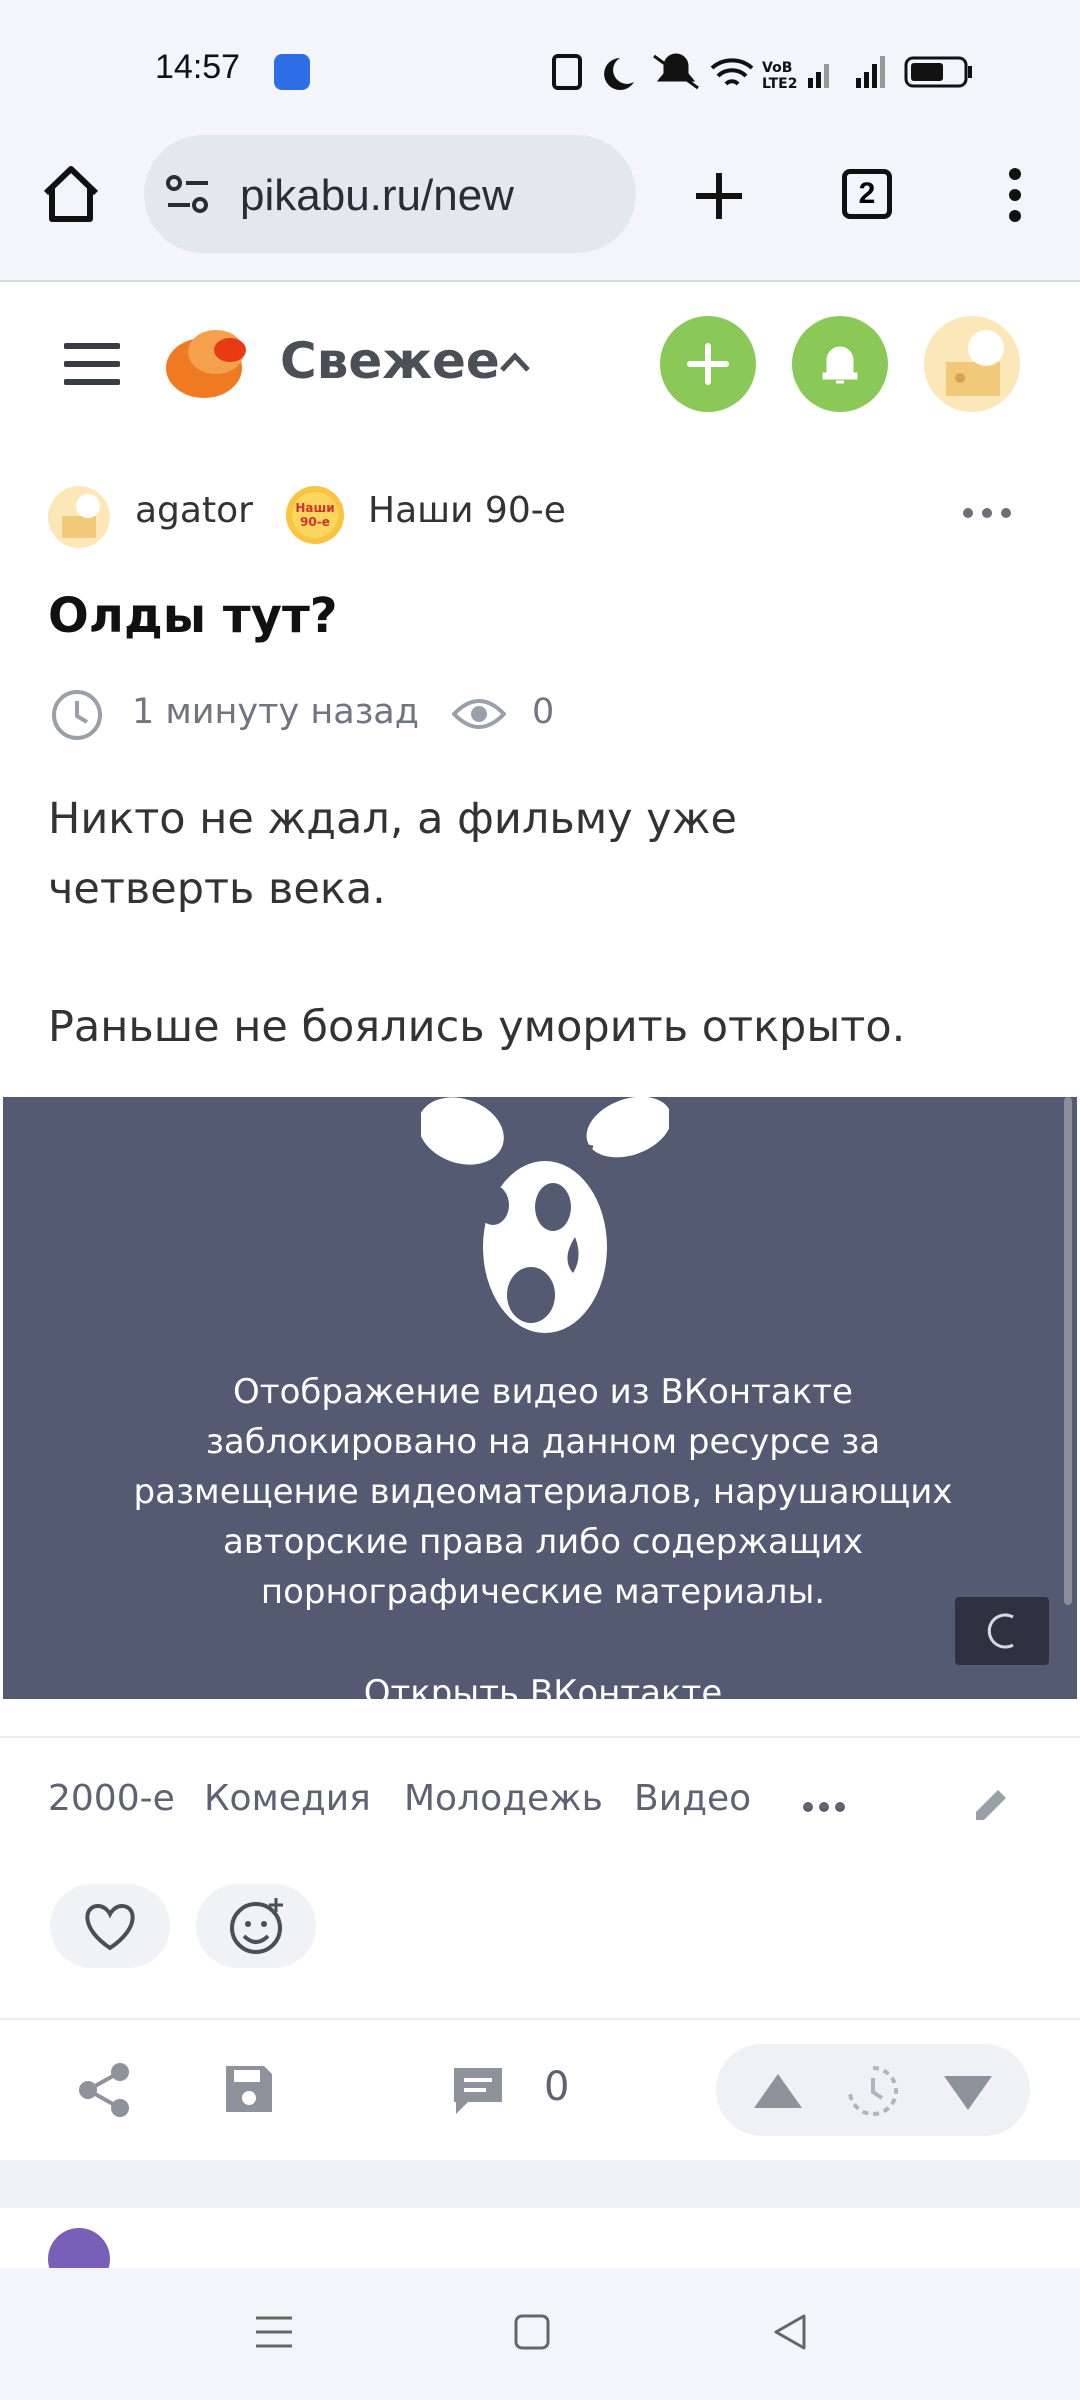 The height and width of the screenshot is (2400, 1080). Describe the element at coordinates (477, 1027) in the screenshot. I see `post-text-line: Раньше не боялись уморить открыто.` at that location.